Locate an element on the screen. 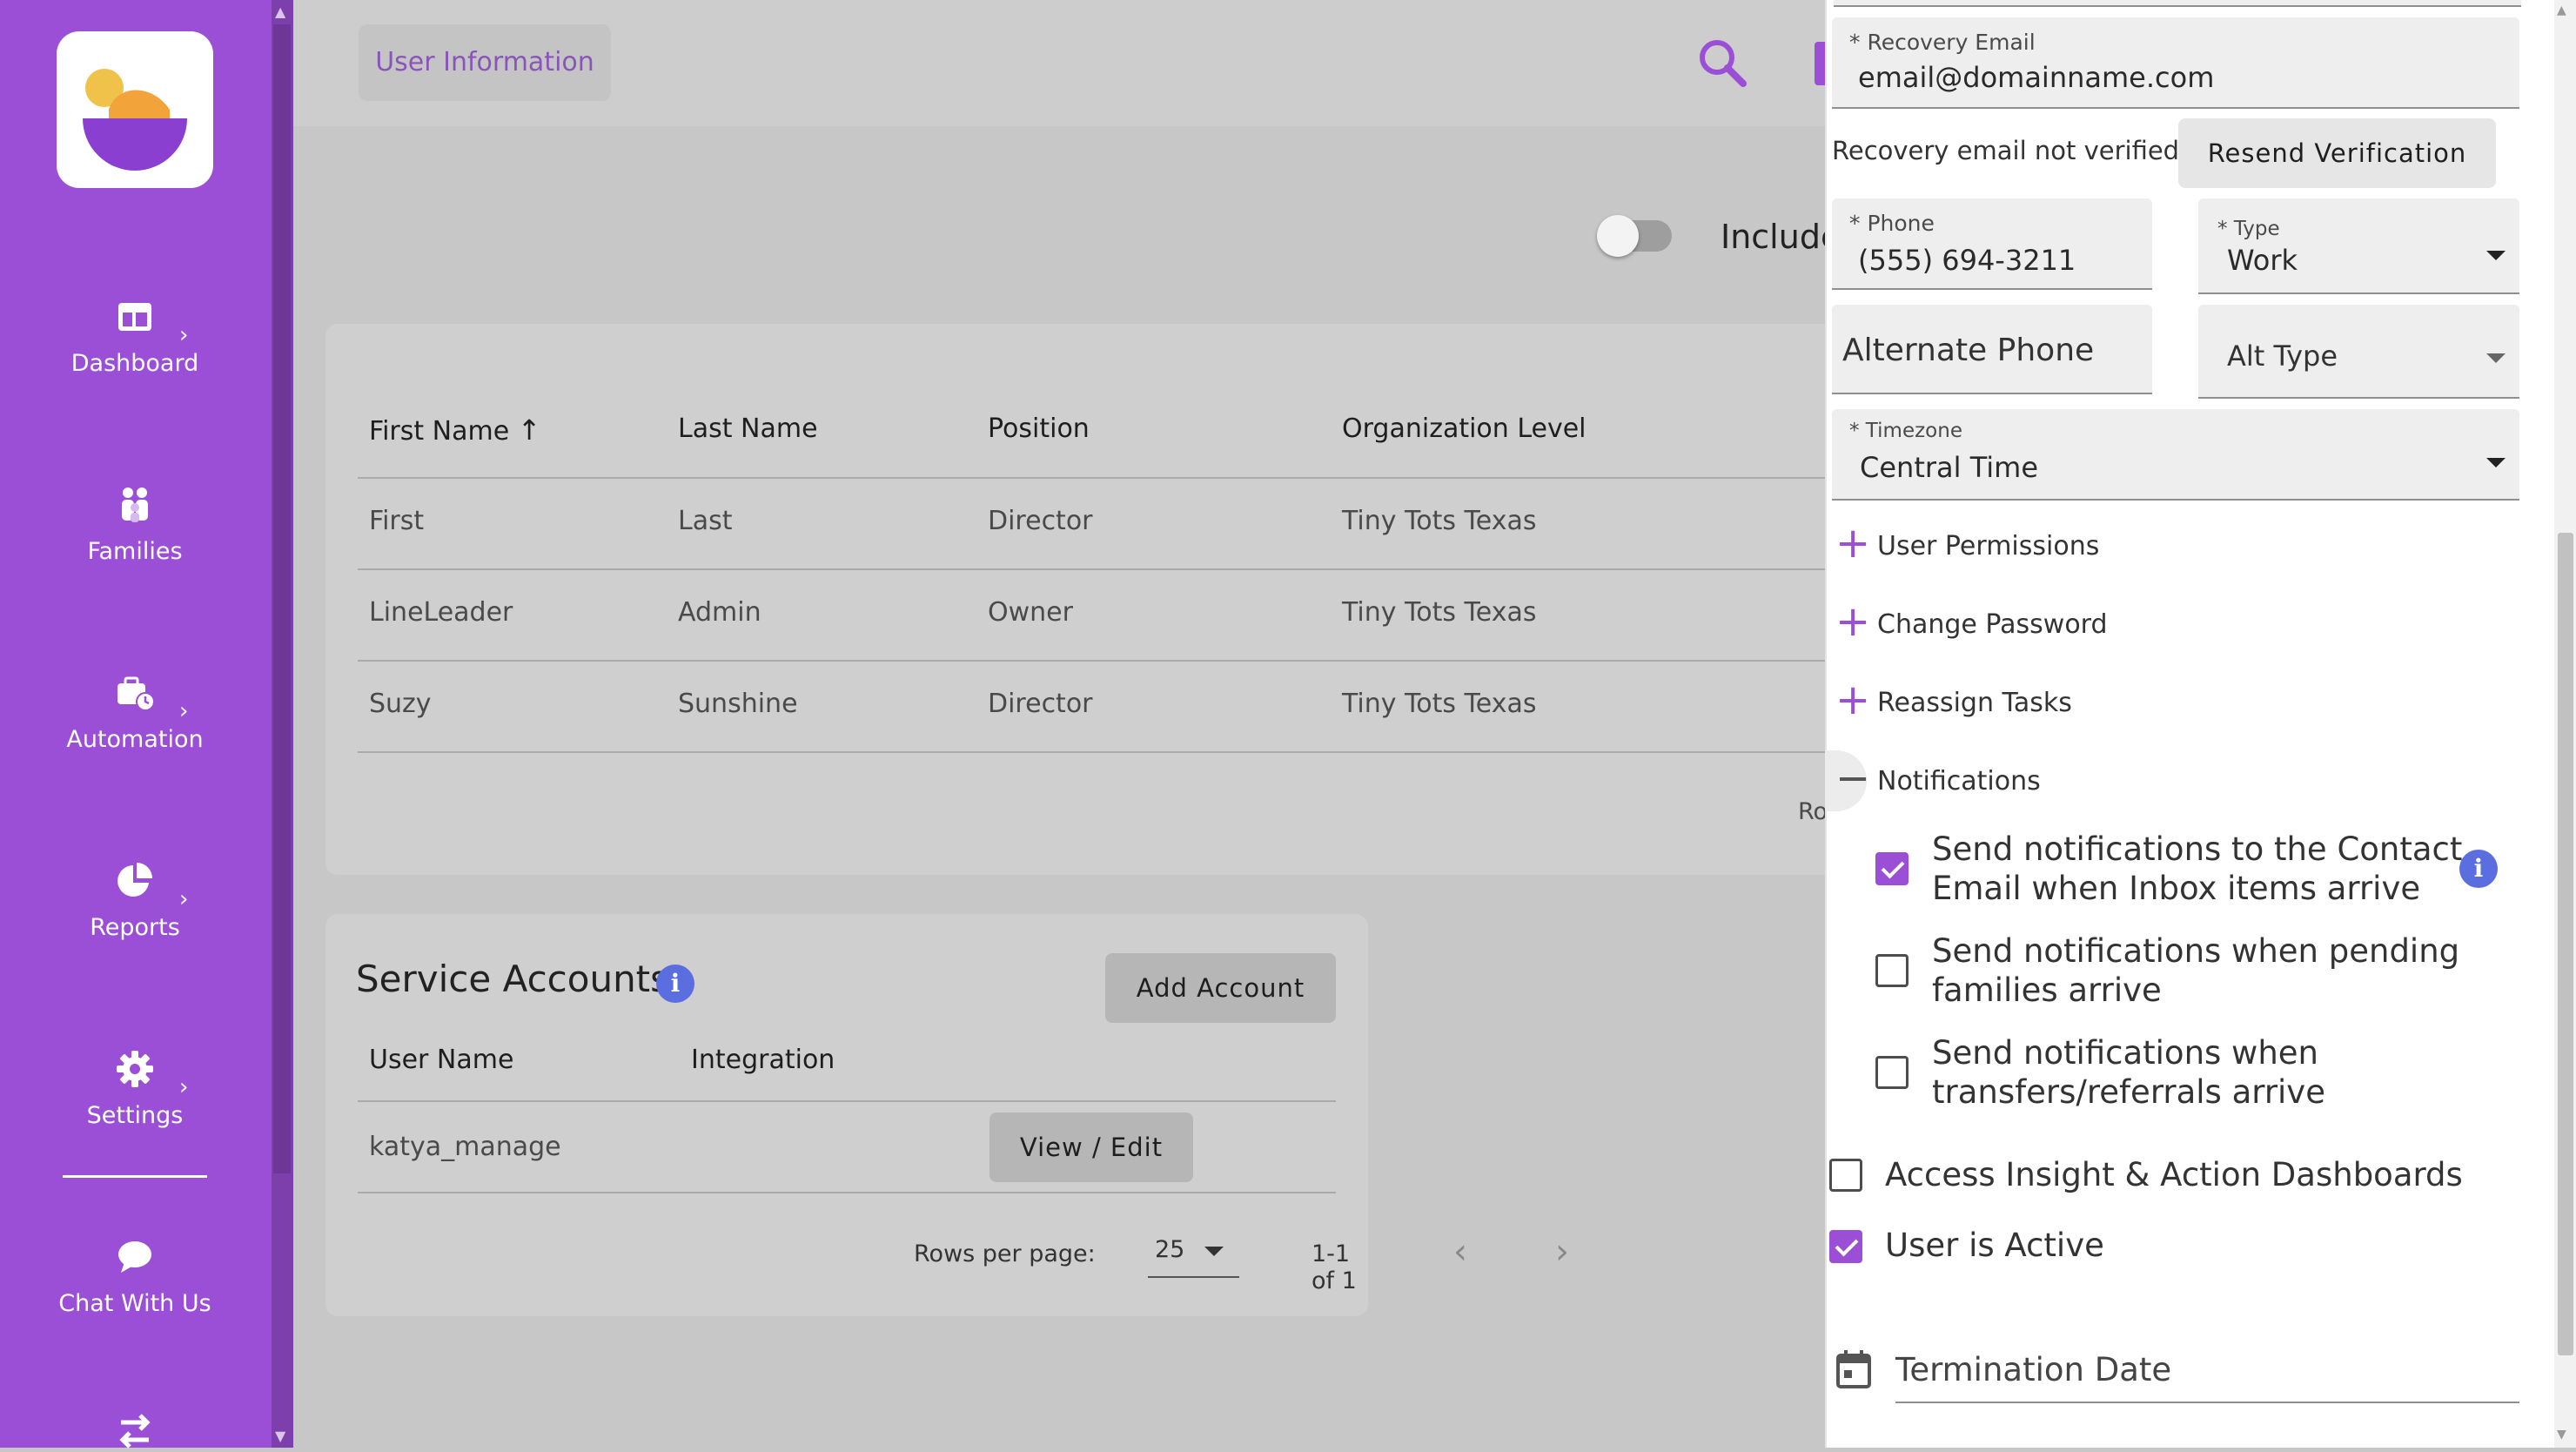 Image resolution: width=2576 pixels, height=1452 pixels. toggle-knob is located at coordinates (1618, 236).